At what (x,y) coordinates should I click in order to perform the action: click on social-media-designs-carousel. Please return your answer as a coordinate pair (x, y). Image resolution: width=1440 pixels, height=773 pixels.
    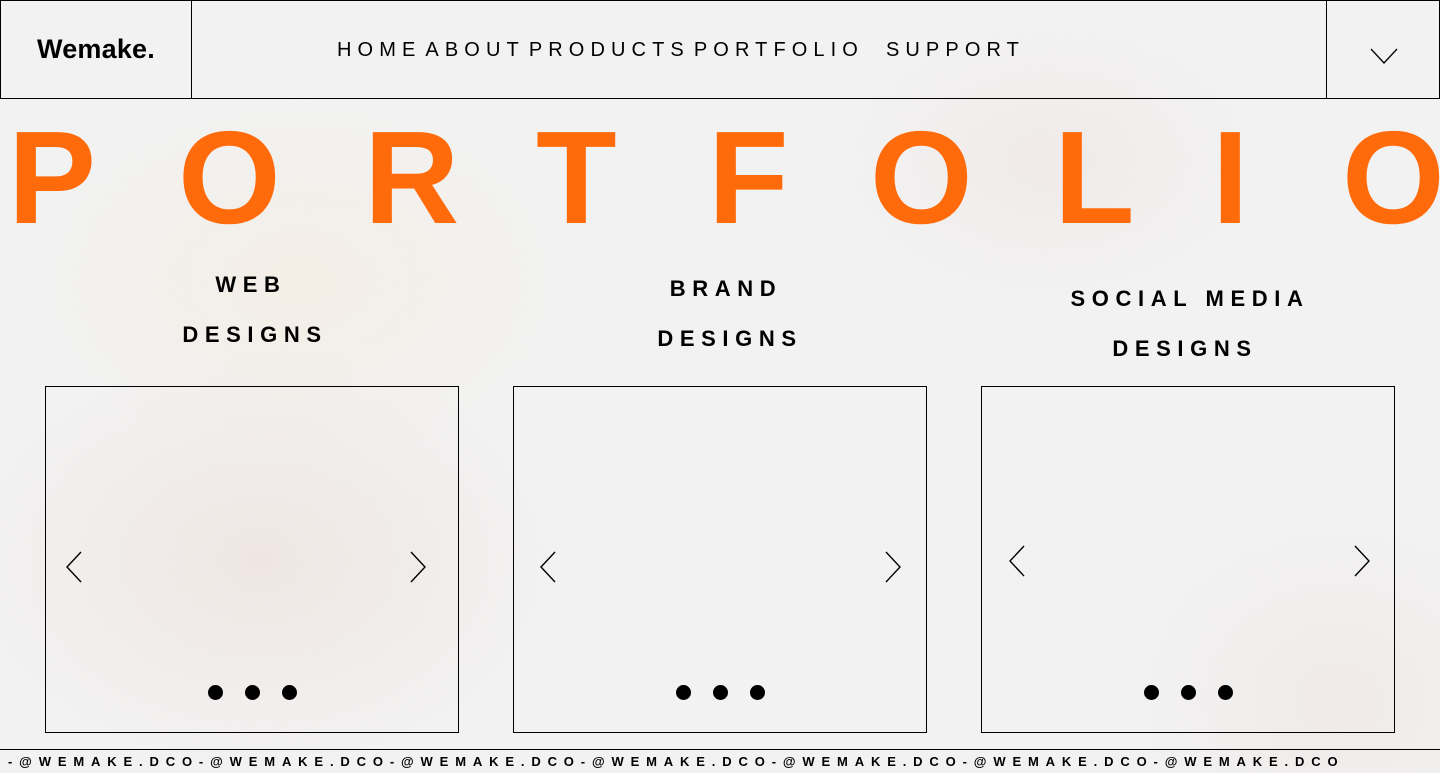
    Looking at the image, I should click on (1188, 559).